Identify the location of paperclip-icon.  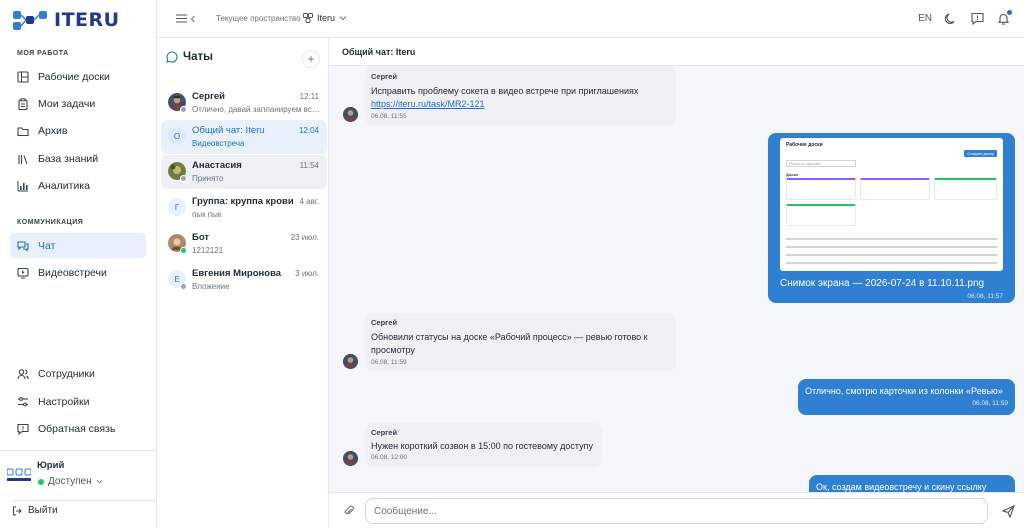
(349, 511).